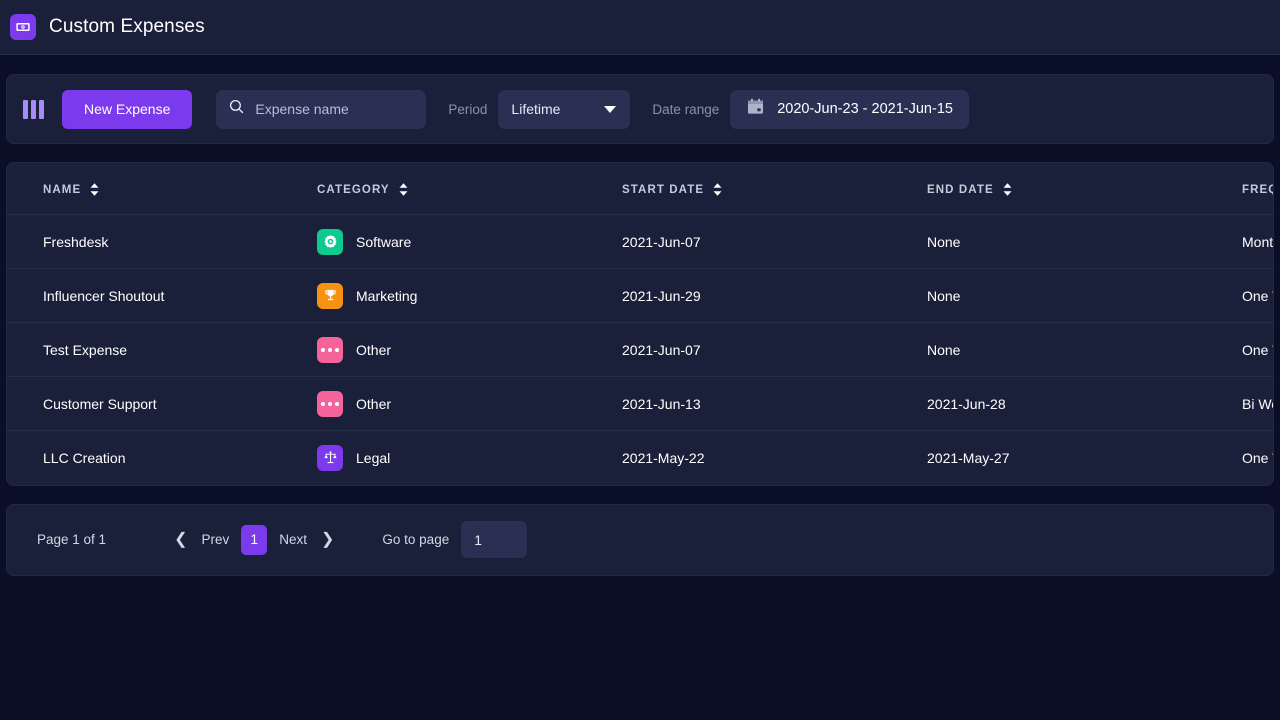 The width and height of the screenshot is (1280, 720). Describe the element at coordinates (162, 241) in the screenshot. I see `cell-name: Freshdesk` at that location.